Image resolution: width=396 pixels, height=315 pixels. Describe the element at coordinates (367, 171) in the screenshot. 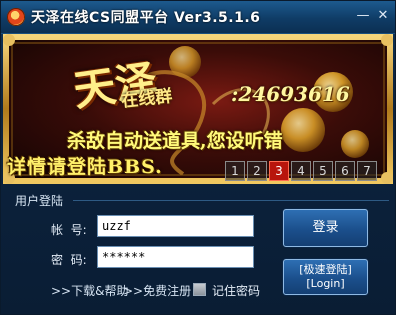

I see `banner-page-7: 7` at that location.